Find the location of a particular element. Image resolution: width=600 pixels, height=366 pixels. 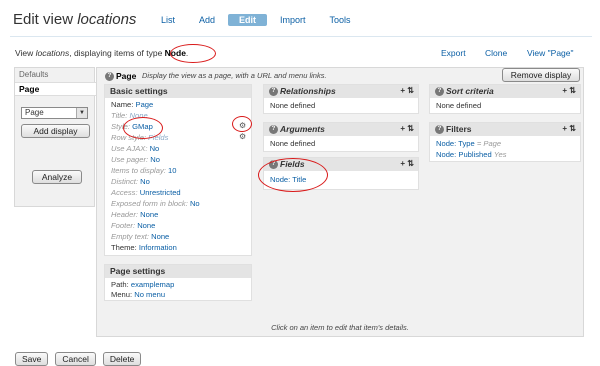

setting-footer: Footer: None is located at coordinates (133, 225).